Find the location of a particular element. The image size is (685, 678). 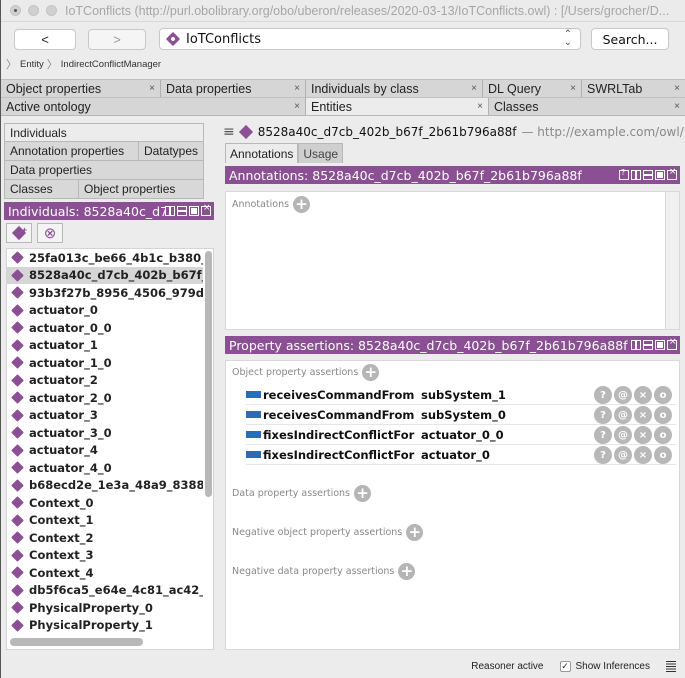

individual-list-item: actuator_1 is located at coordinates (105, 346).